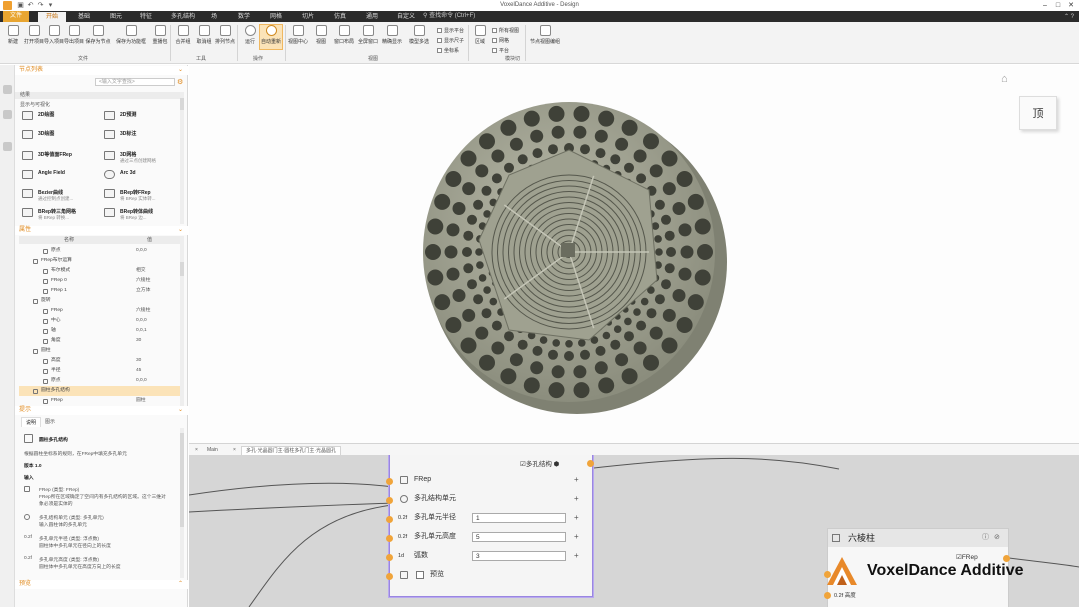  What do you see at coordinates (146, 17) in the screenshot?
I see `tab-feature: 特征` at bounding box center [146, 17].